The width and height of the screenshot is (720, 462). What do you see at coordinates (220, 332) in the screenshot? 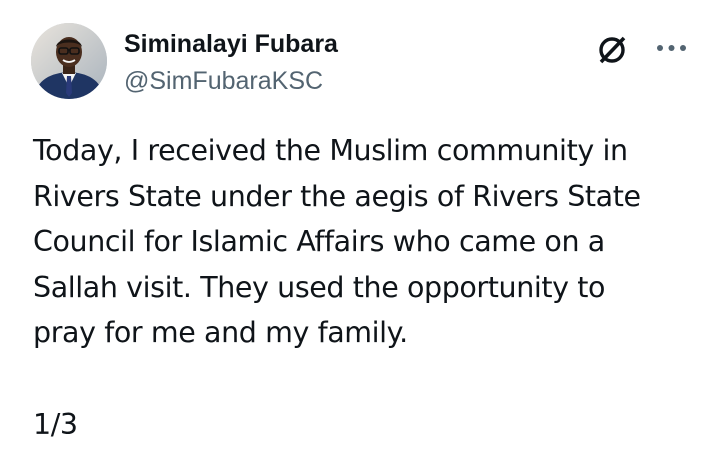
I see `tweet-text-line: pray for me and my family.` at bounding box center [220, 332].